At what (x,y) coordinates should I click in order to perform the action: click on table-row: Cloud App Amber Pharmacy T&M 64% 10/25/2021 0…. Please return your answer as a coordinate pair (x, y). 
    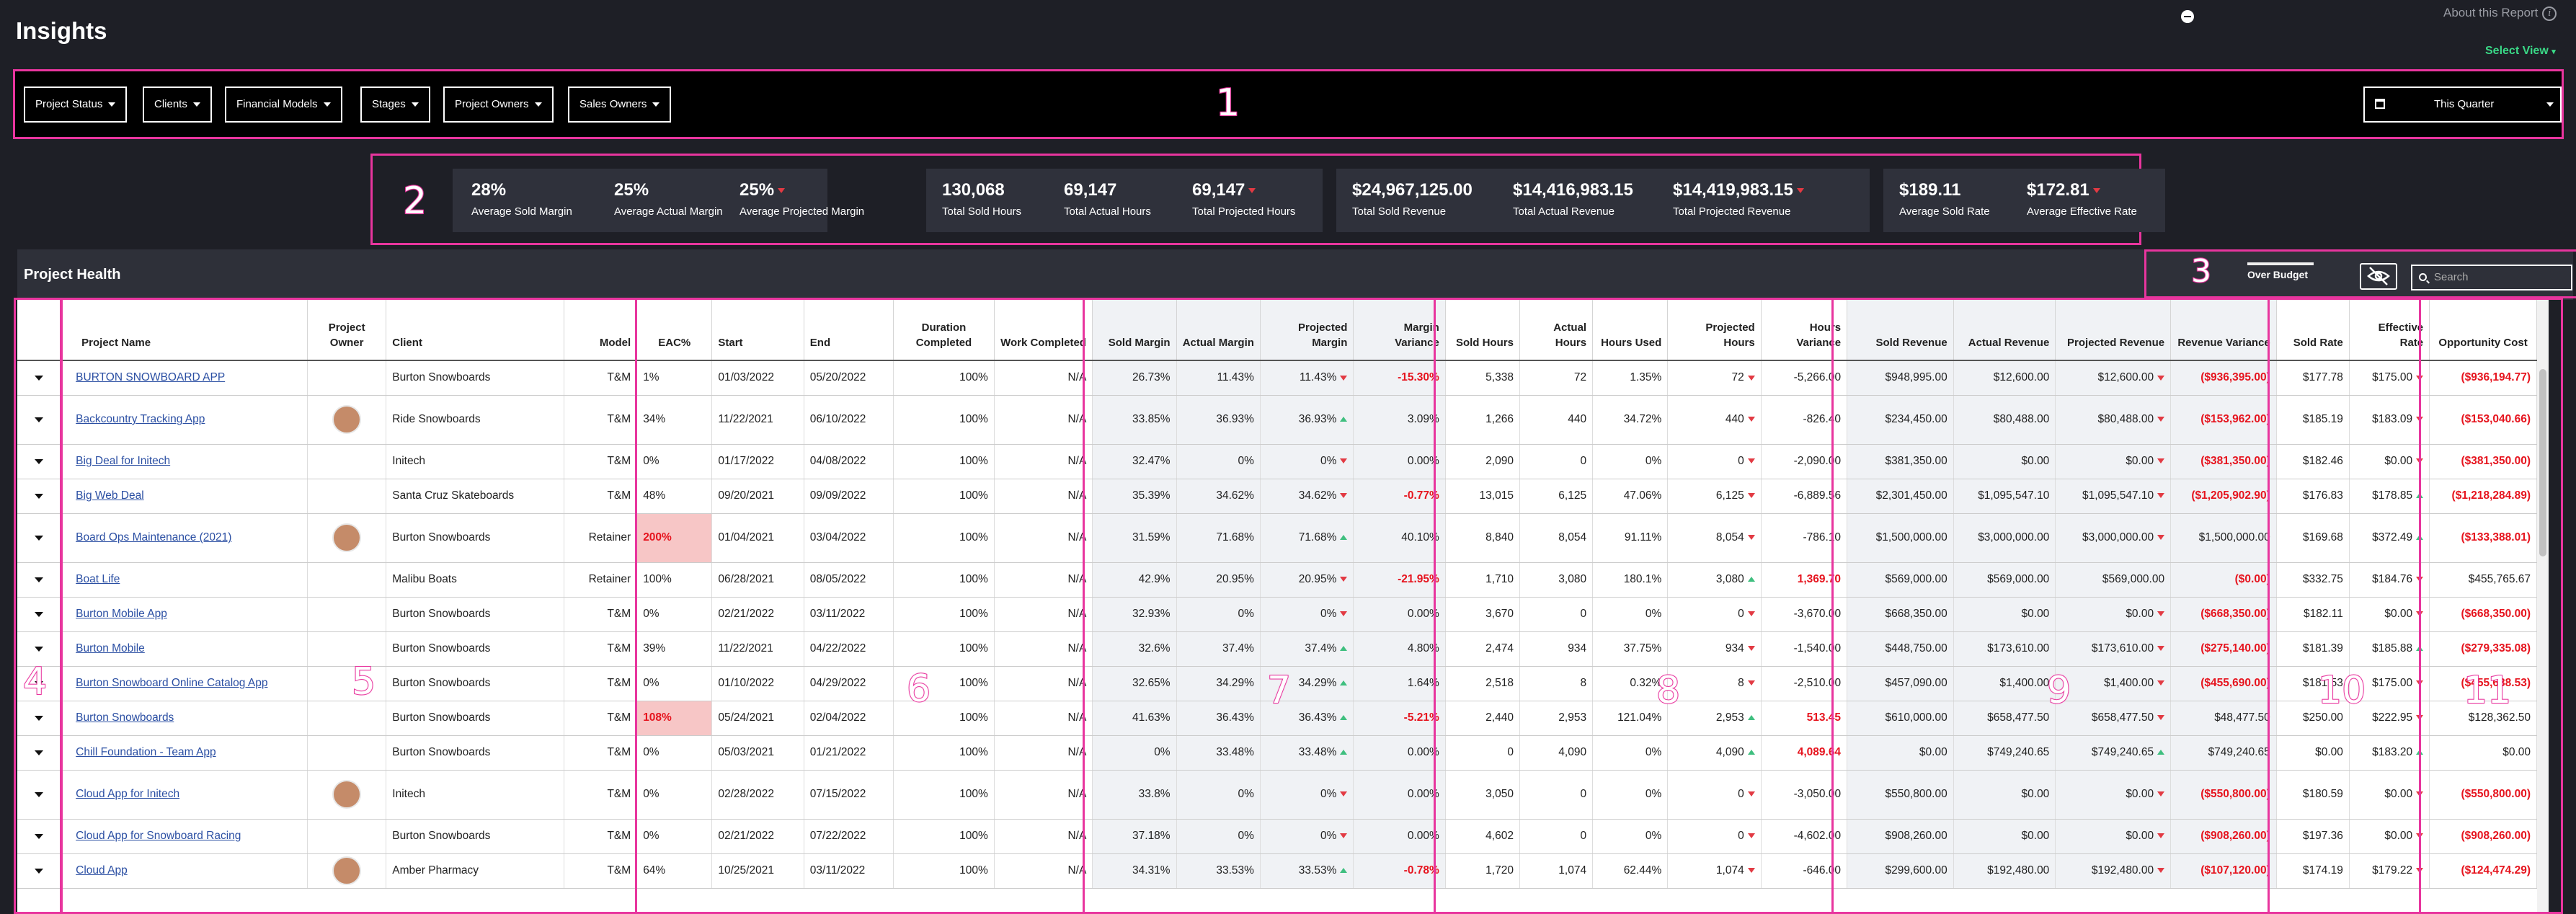
    Looking at the image, I should click on (1277, 871).